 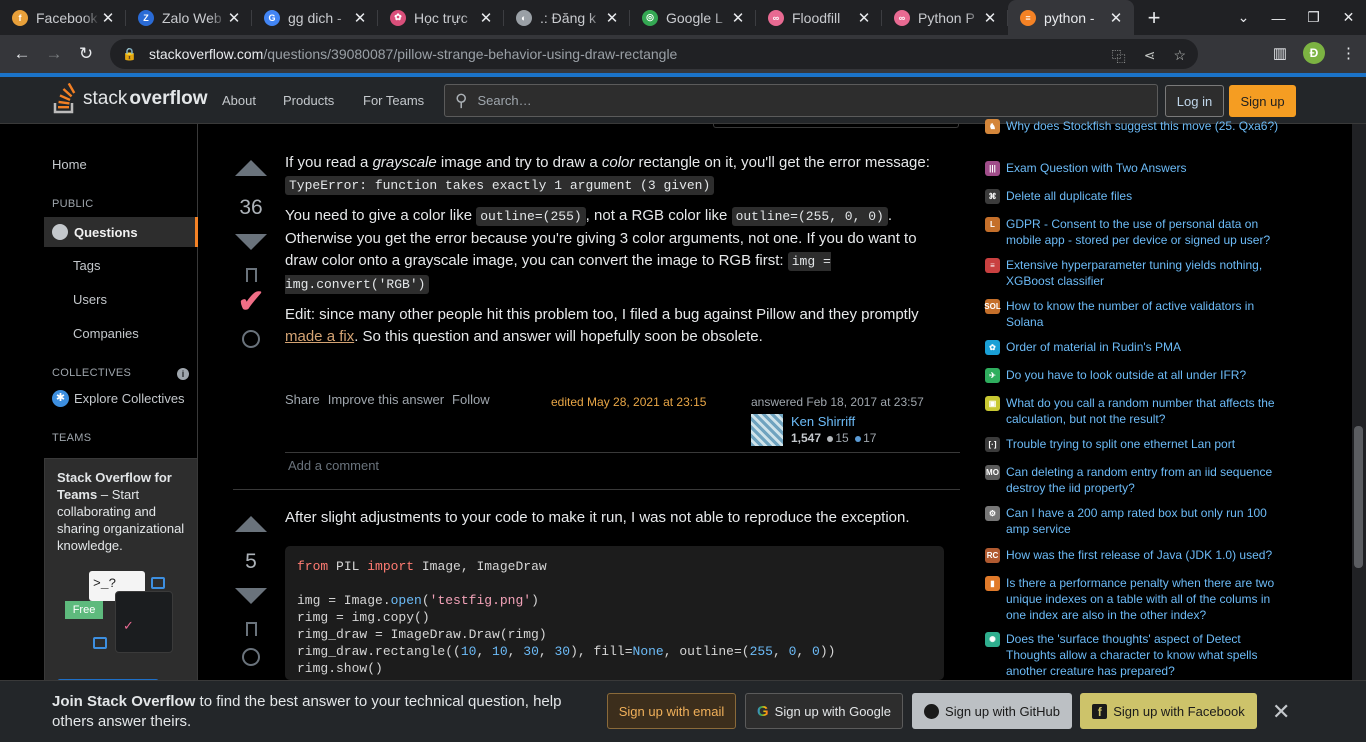 I want to click on tab-search-icon: ⌄, so click(x=1243, y=17).